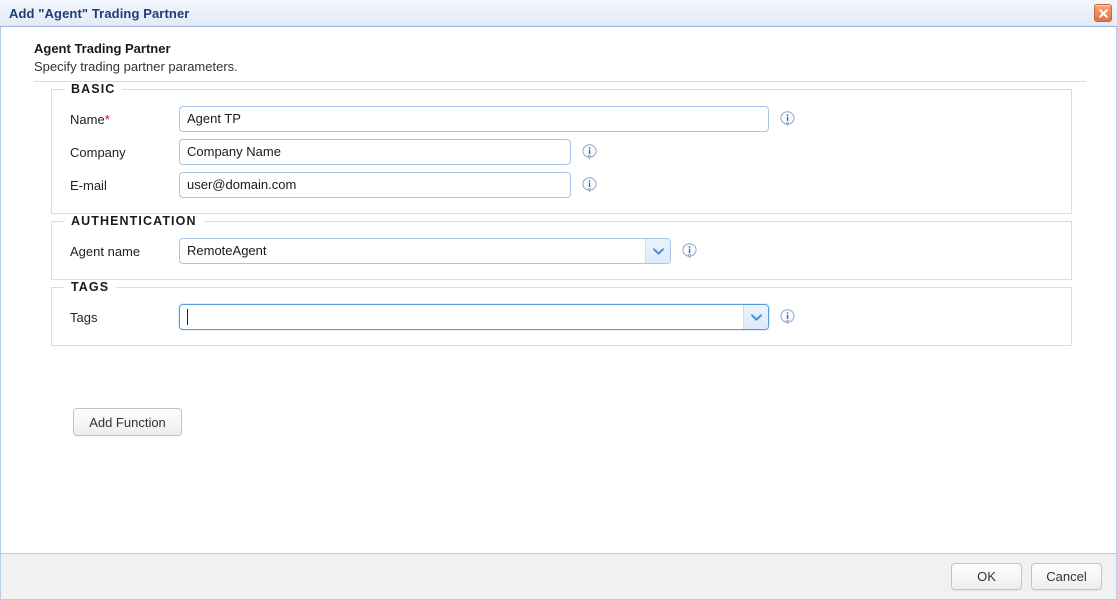 The width and height of the screenshot is (1117, 600). What do you see at coordinates (99, 13) in the screenshot?
I see `dialog-title: Add "Agent" Trading Partner` at bounding box center [99, 13].